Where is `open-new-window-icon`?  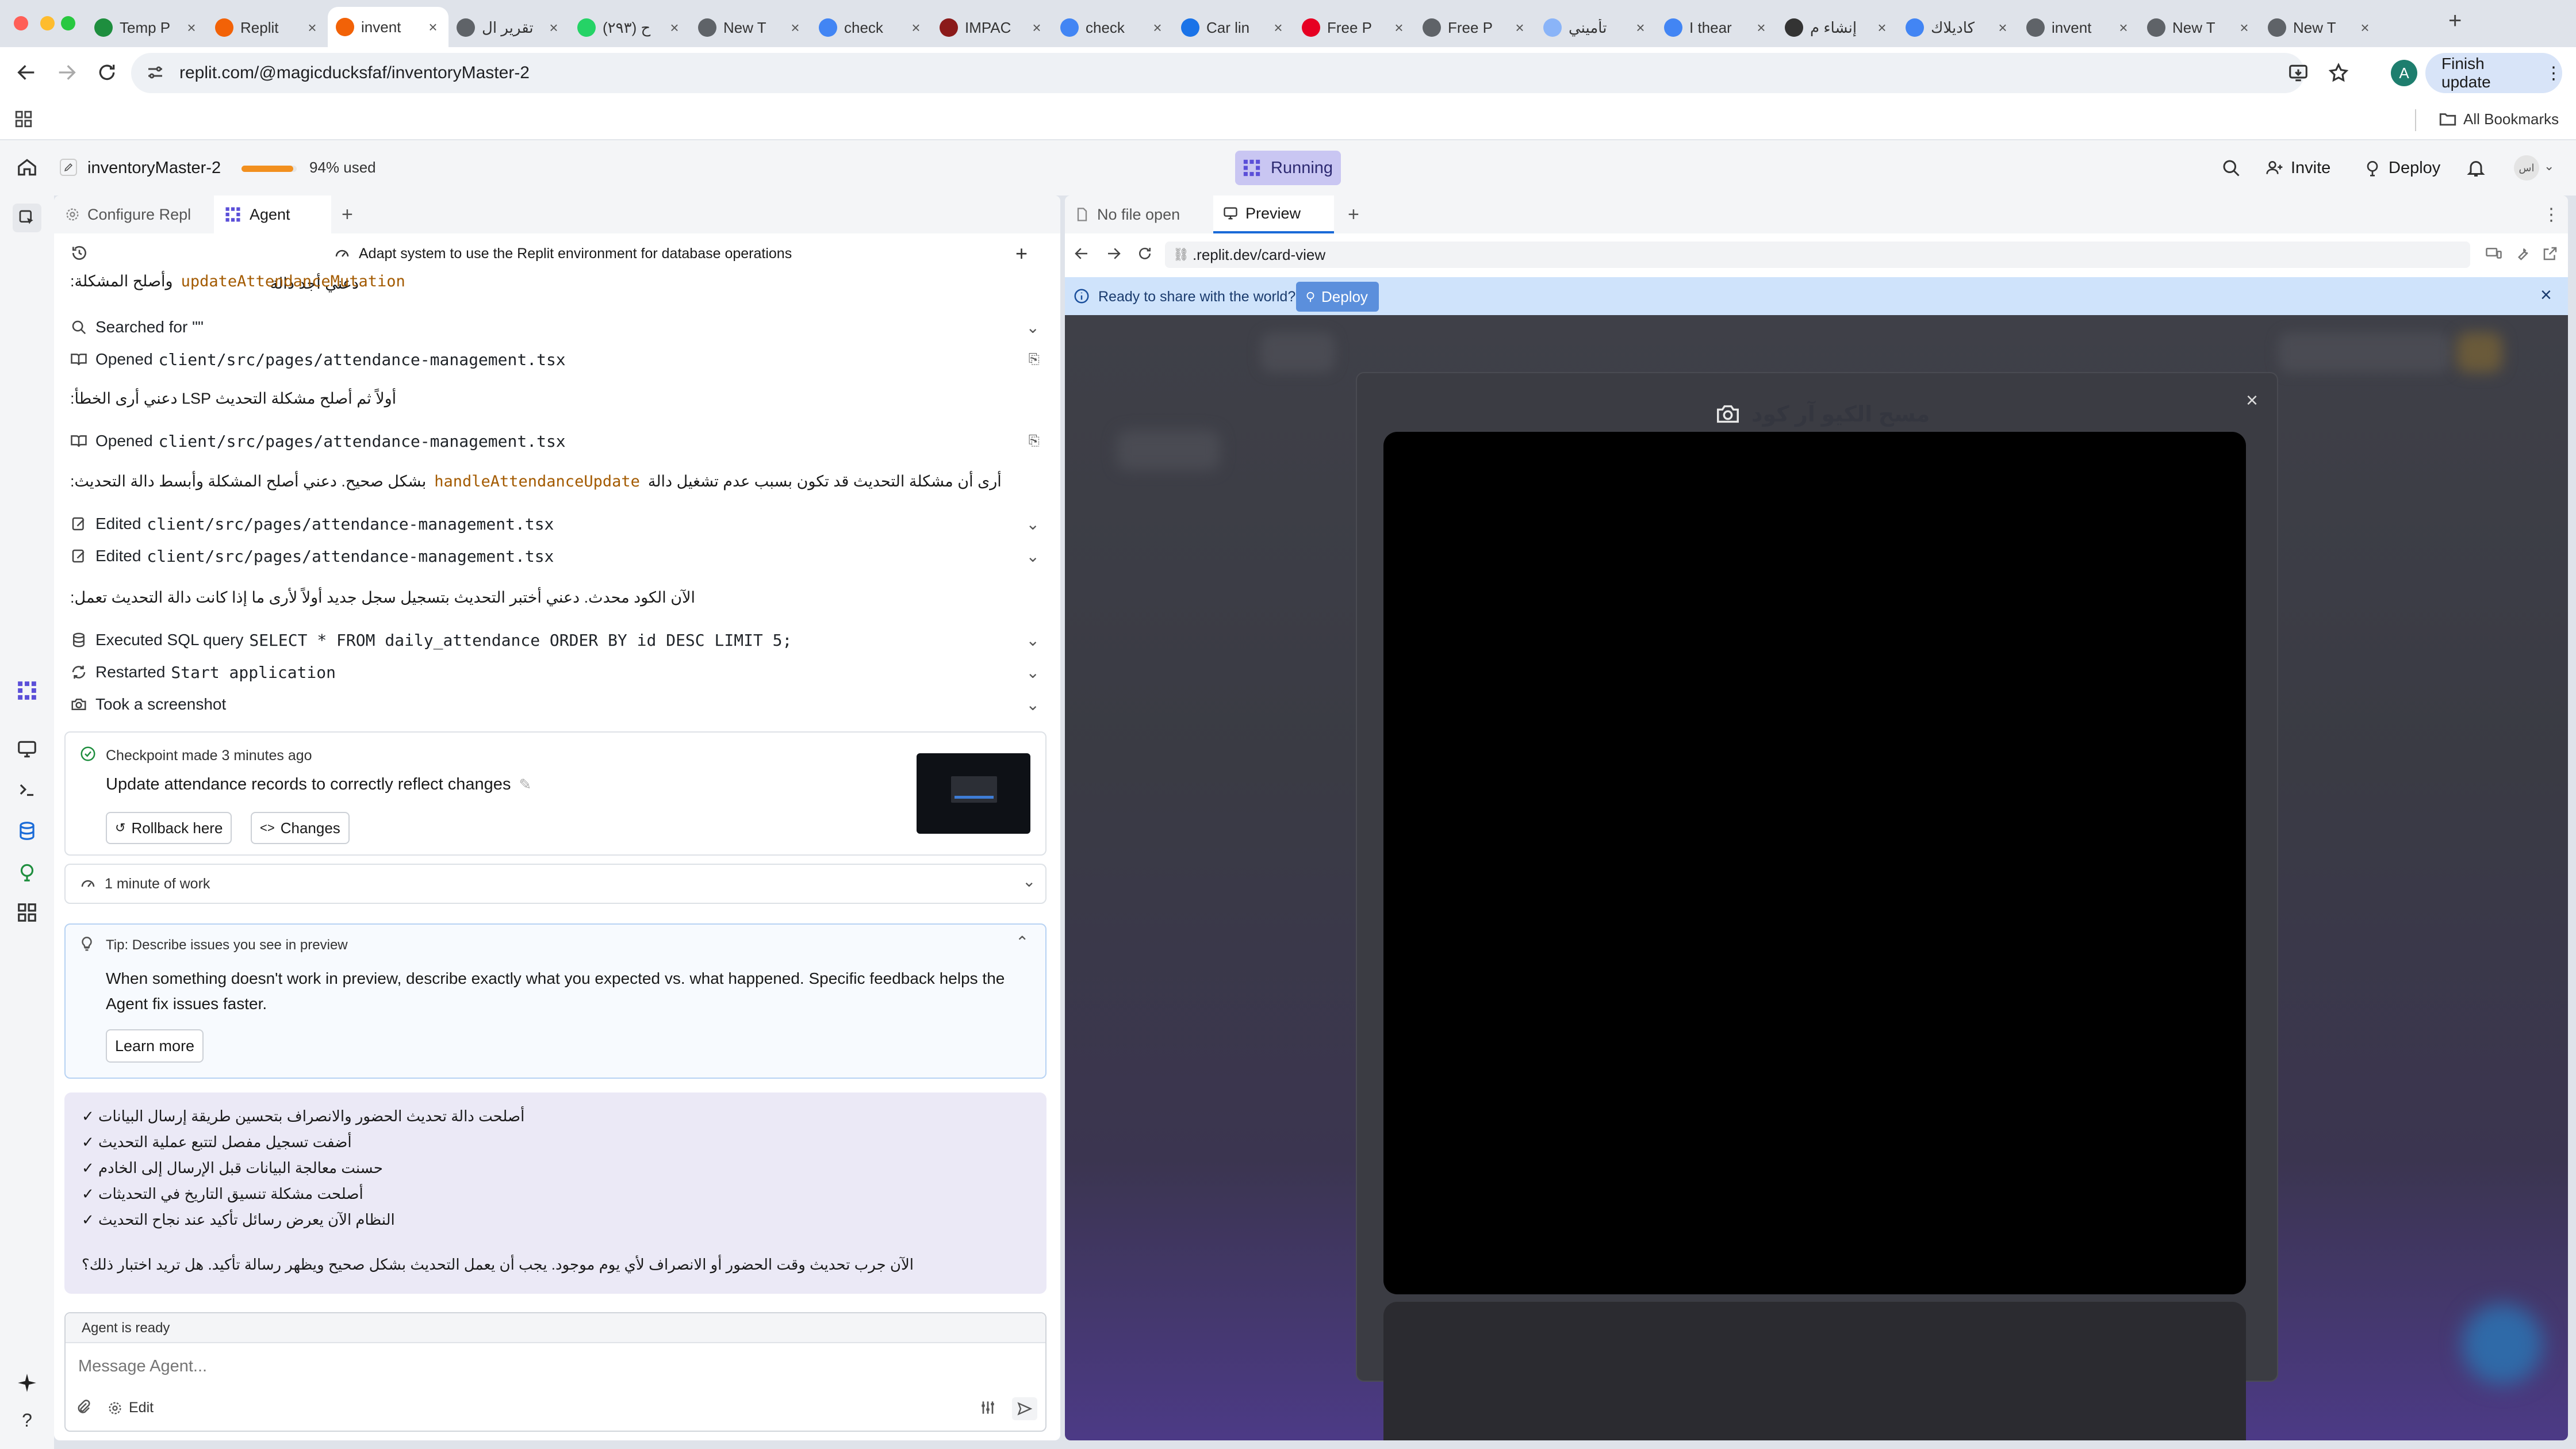
open-new-window-icon is located at coordinates (2550, 253).